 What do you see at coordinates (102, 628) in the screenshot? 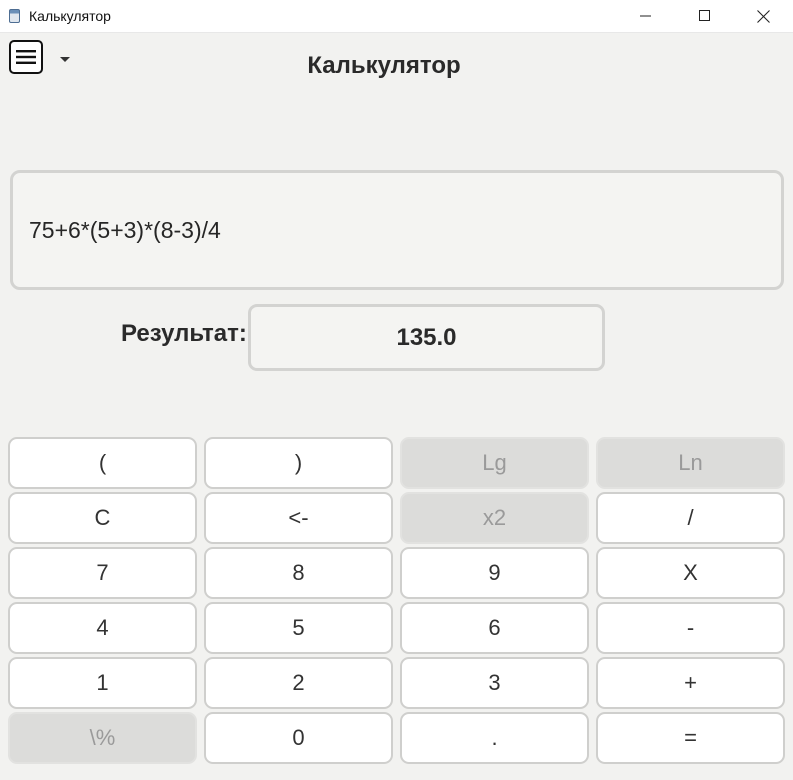
I see `digit-4-button: 4` at bounding box center [102, 628].